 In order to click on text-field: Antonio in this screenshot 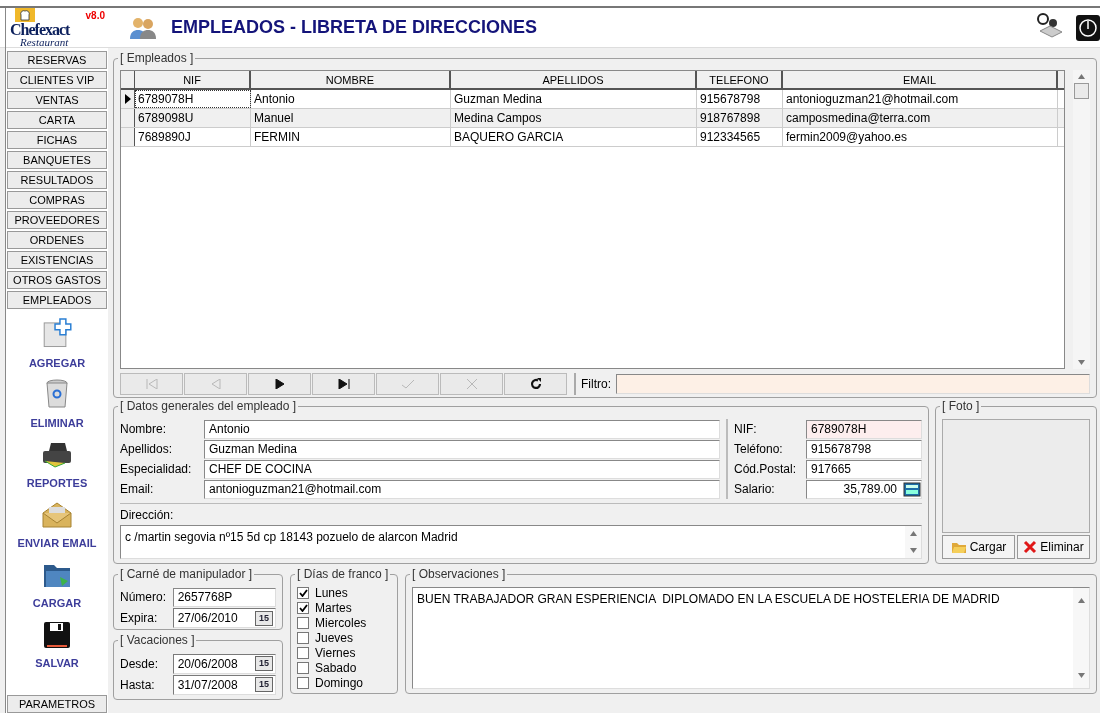, I will do `click(462, 429)`.